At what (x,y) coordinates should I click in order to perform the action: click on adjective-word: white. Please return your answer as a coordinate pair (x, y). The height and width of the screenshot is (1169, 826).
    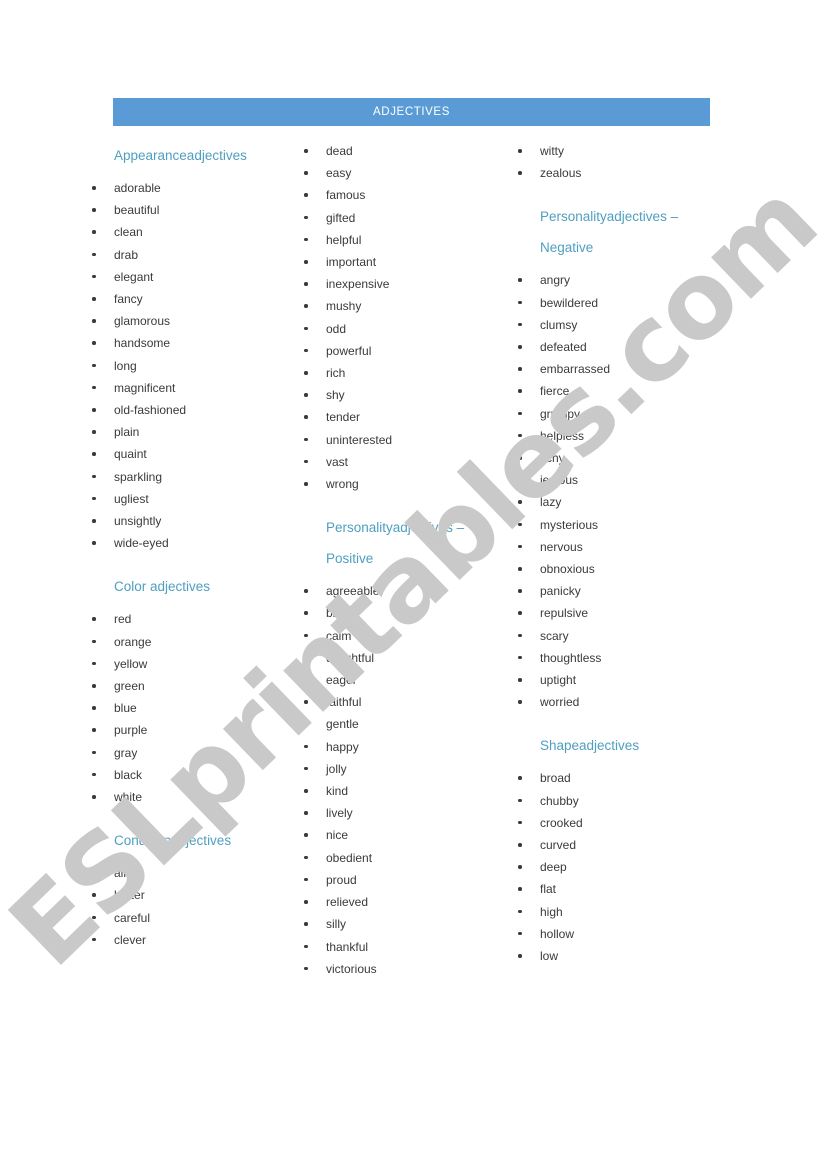
    Looking at the image, I should click on (128, 797).